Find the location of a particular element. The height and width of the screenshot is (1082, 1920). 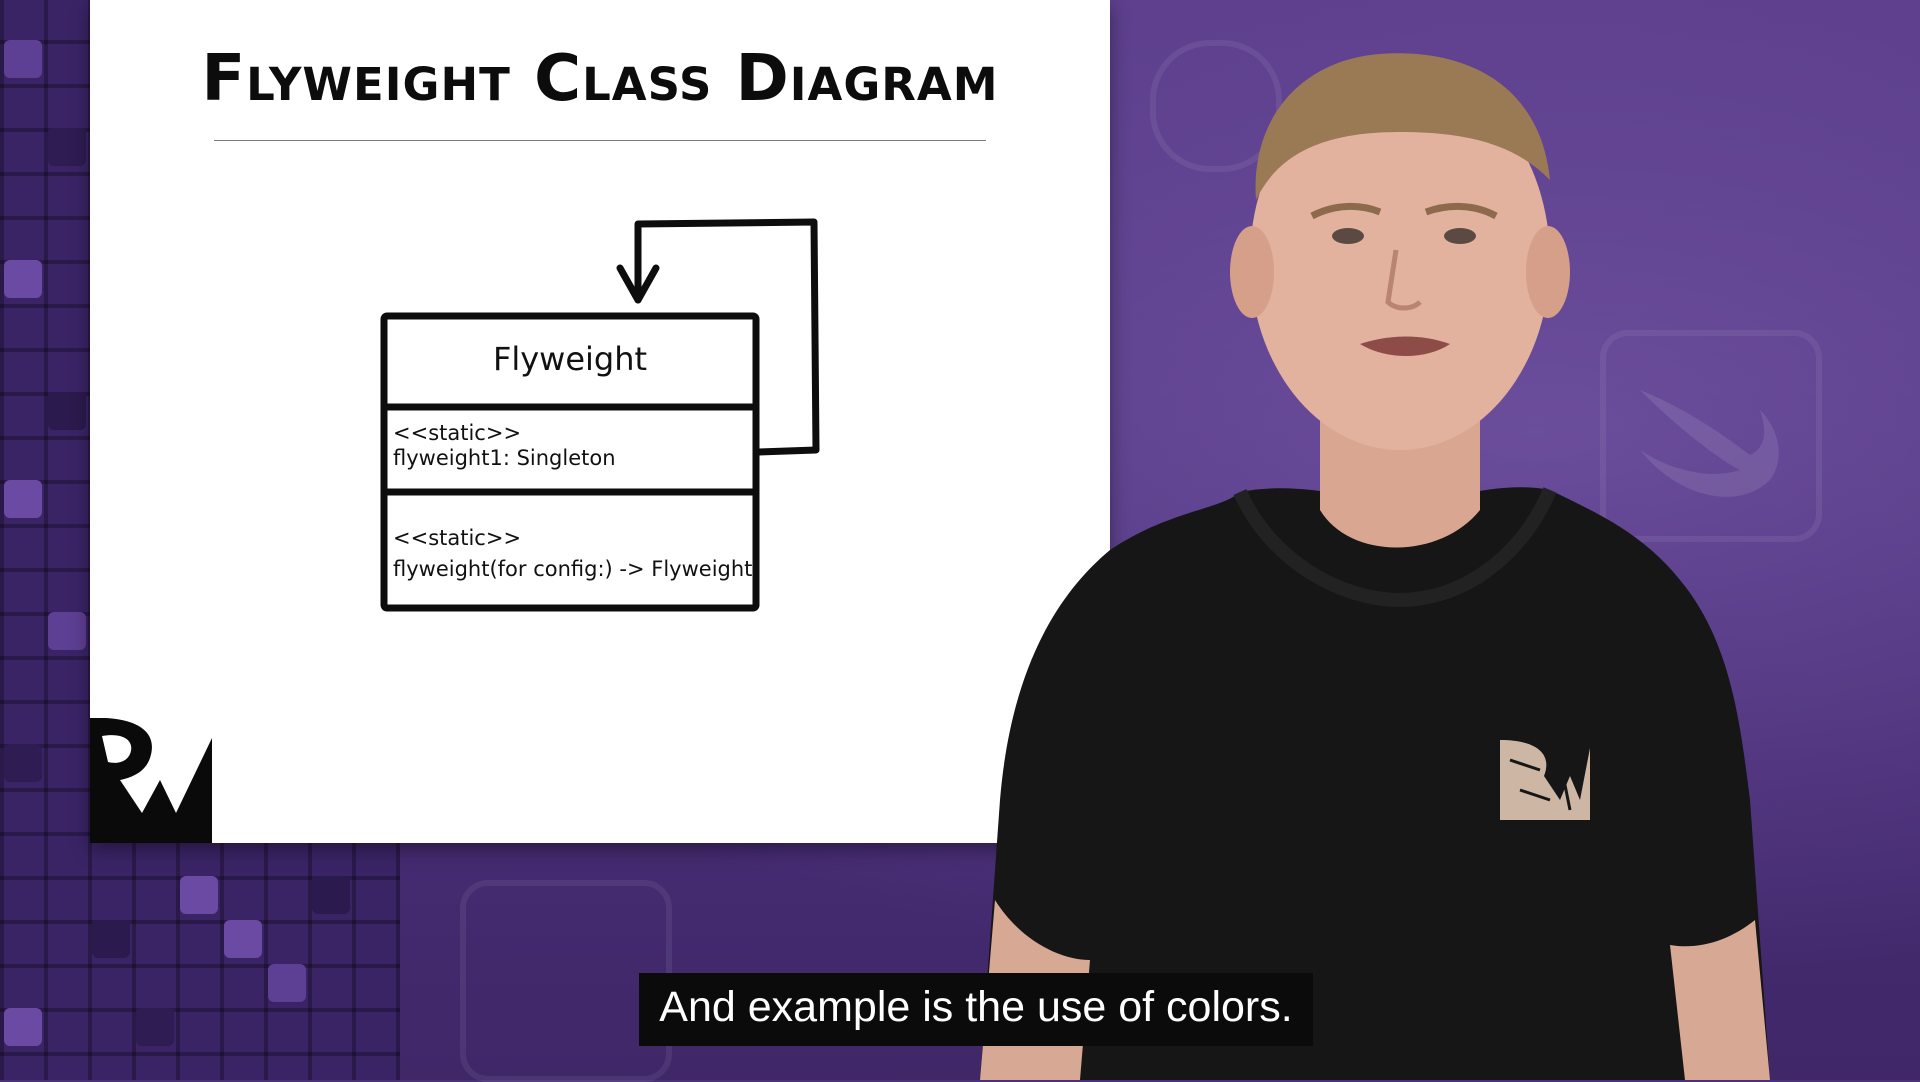

uml-attribute-stereotype: <<static>> is located at coordinates (457, 433).